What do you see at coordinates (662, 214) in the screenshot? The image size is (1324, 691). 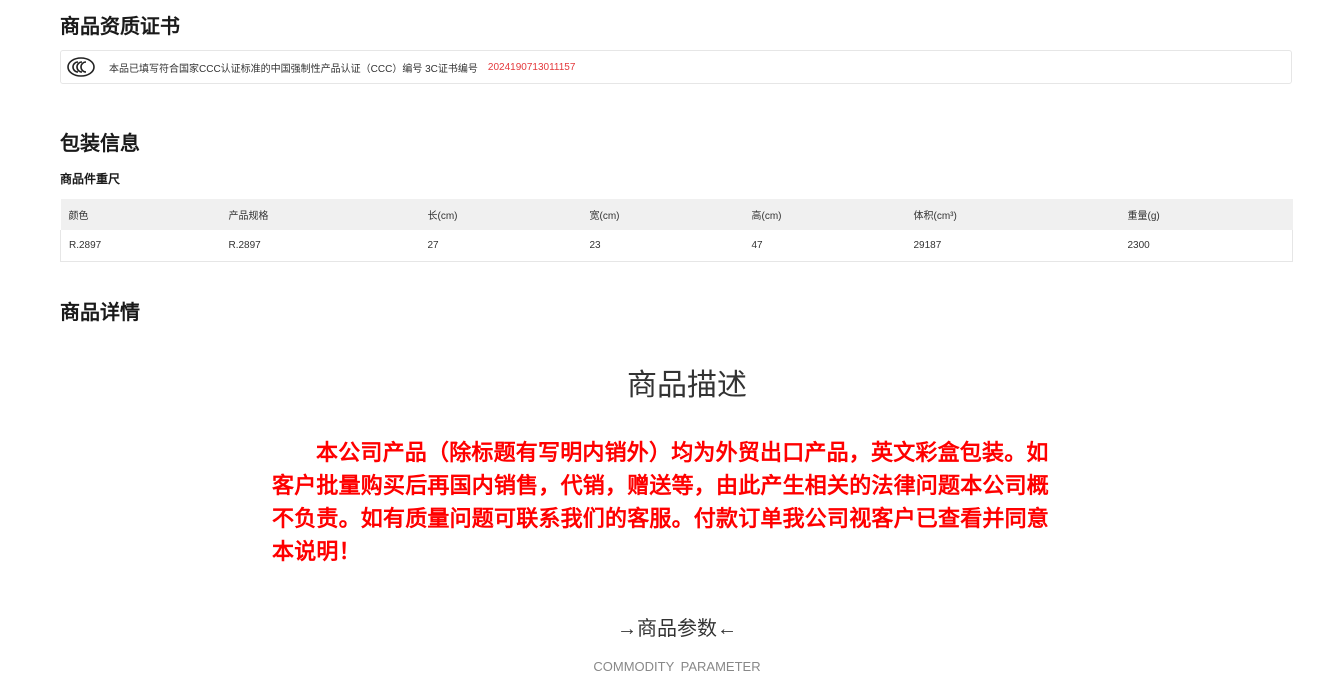 I see `column-header: 宽(cm)` at bounding box center [662, 214].